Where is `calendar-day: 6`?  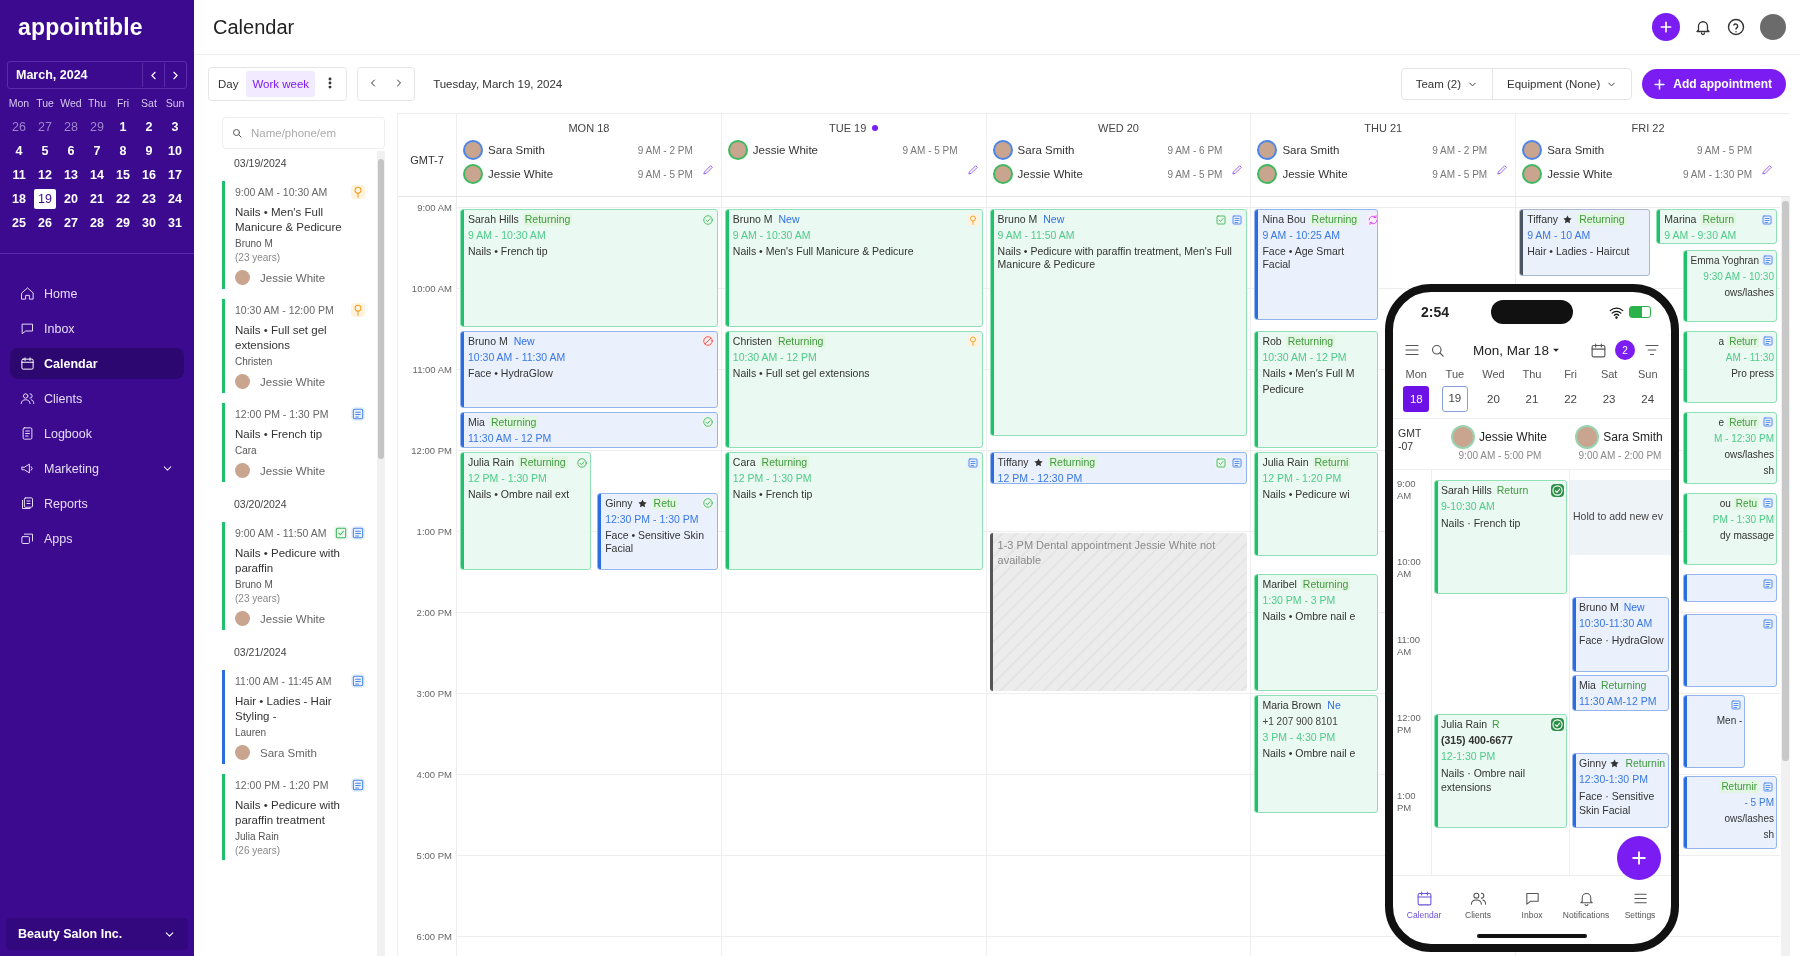 calendar-day: 6 is located at coordinates (71, 151).